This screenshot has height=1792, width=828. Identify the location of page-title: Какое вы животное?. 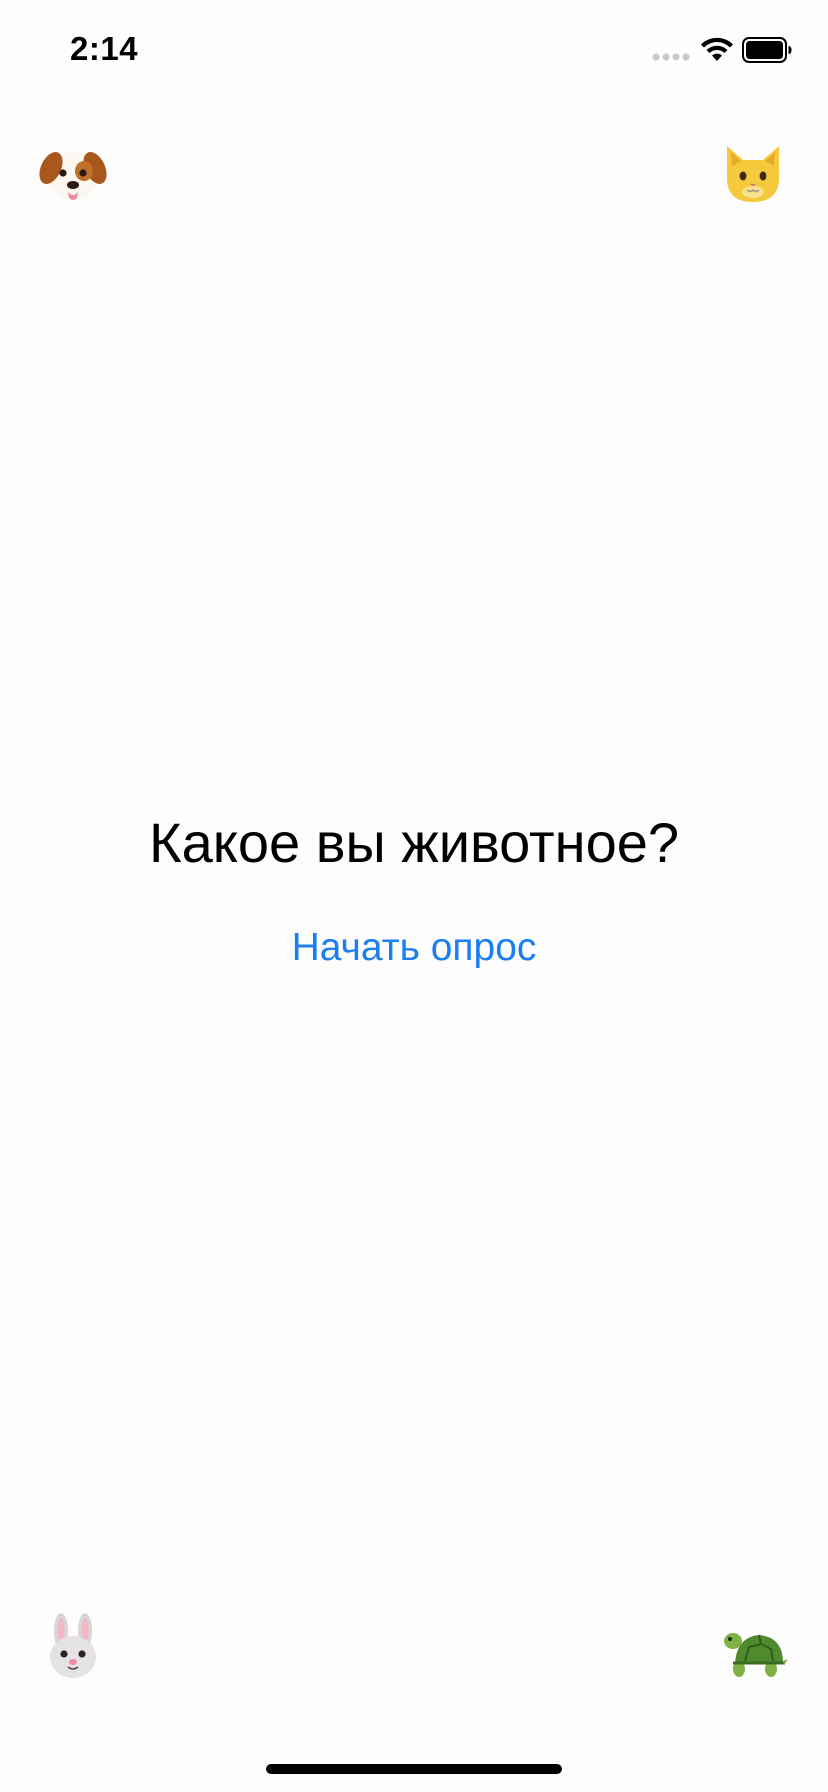
(414, 842).